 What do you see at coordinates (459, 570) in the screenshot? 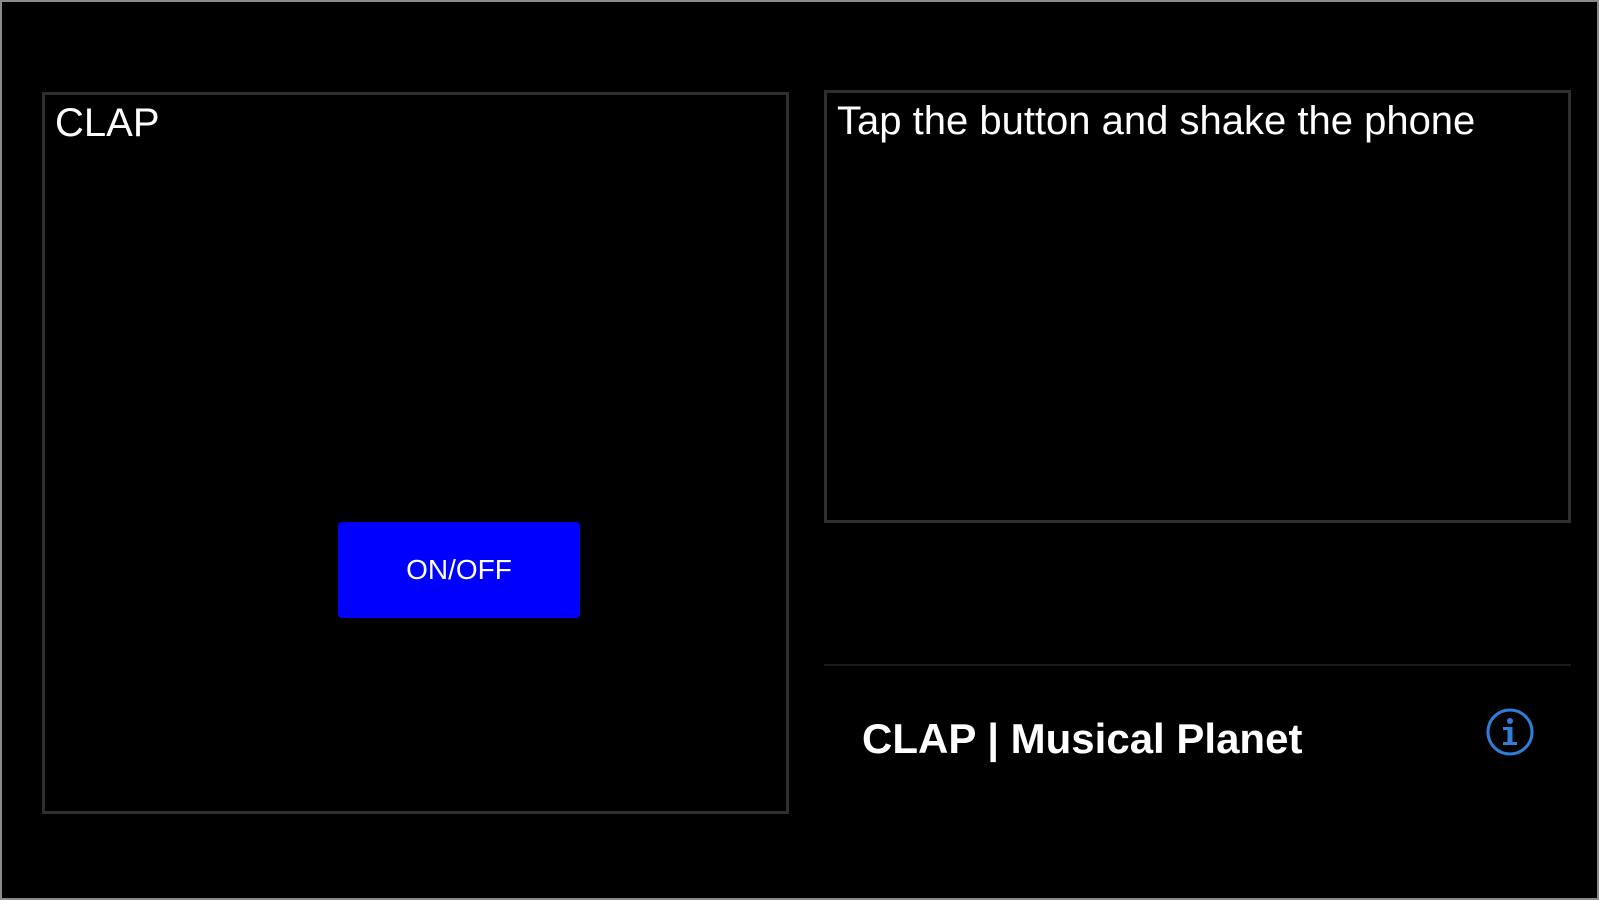
I see `on-off-button: ON/OFF` at bounding box center [459, 570].